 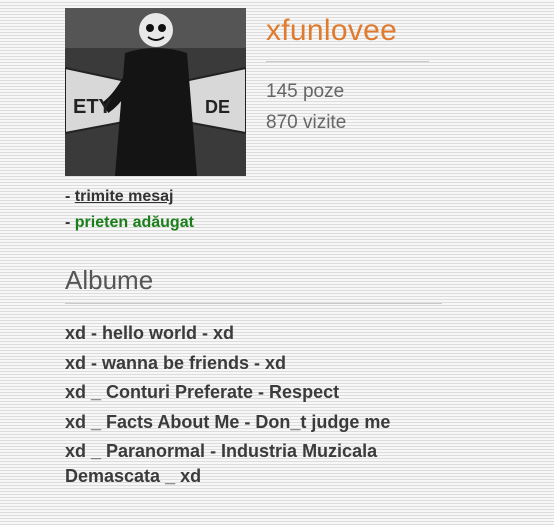 What do you see at coordinates (260, 422) in the screenshot?
I see `album-link-facts-about-me: xd _ Facts About Me - Don_t judge me` at bounding box center [260, 422].